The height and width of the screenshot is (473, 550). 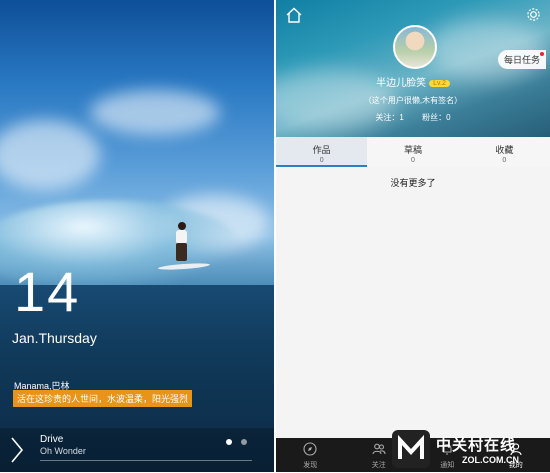 What do you see at coordinates (436, 117) in the screenshot?
I see `followers-count: 粉丝：0` at bounding box center [436, 117].